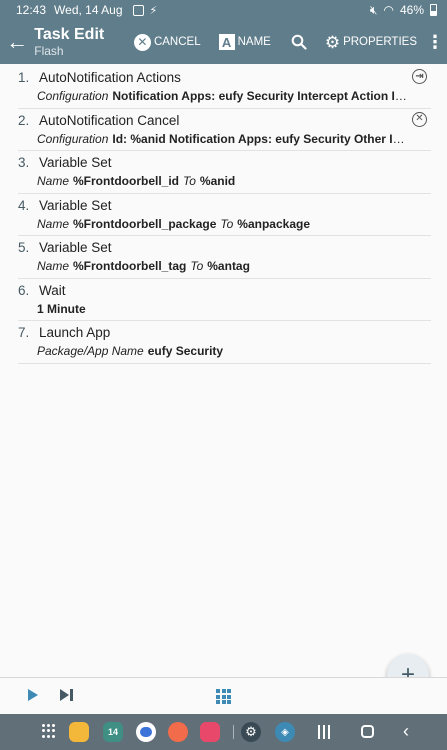  Describe the element at coordinates (79, 732) in the screenshot. I see `files-app-icon` at that location.